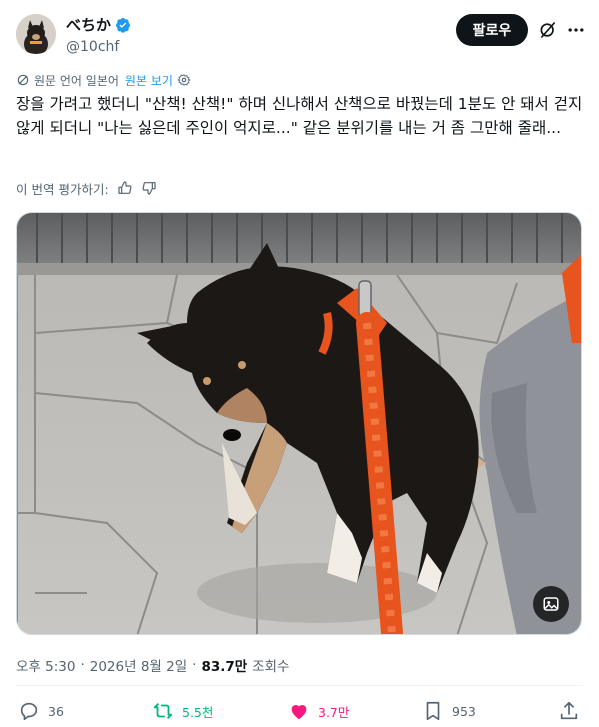 This screenshot has width=599, height=727. I want to click on author-names: べちか @10chf, so click(98, 34).